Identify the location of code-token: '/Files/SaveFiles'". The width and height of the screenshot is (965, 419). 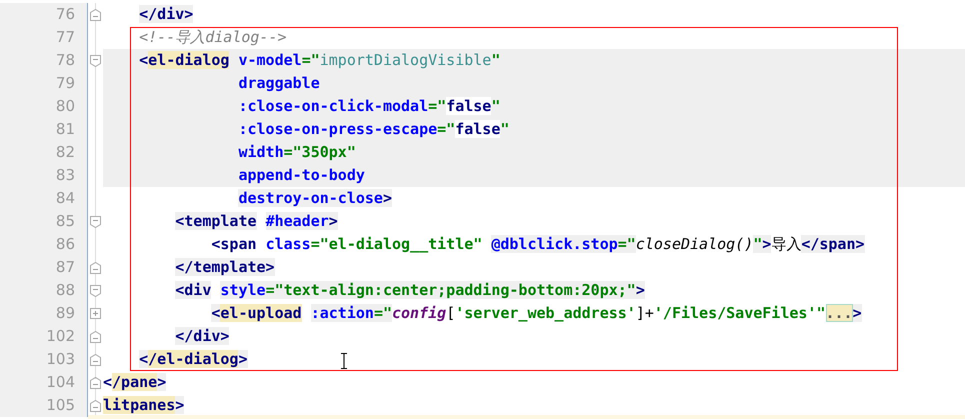
(740, 313).